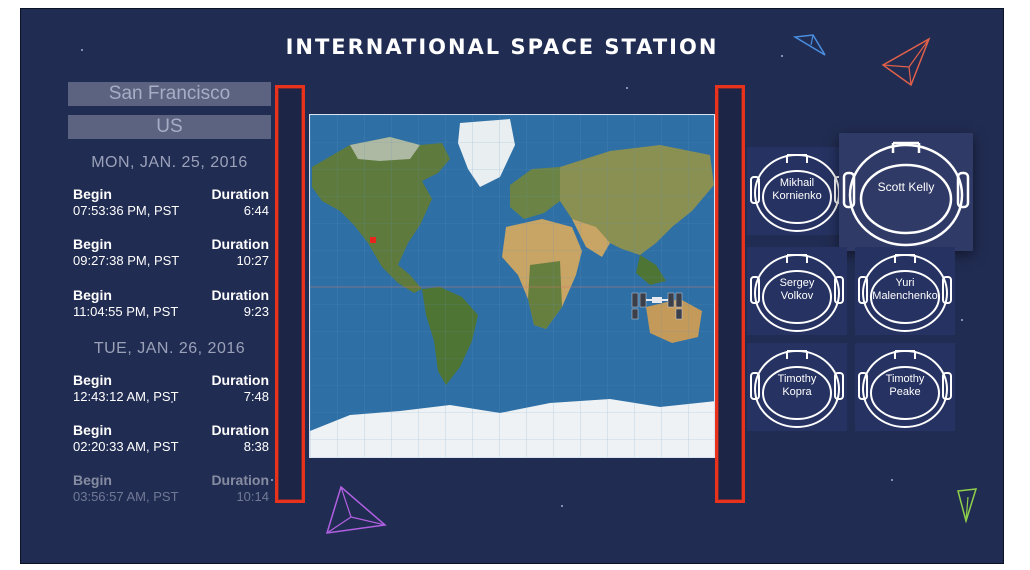  Describe the element at coordinates (797, 296) in the screenshot. I see `astronaut-name-line2: Volkov` at that location.